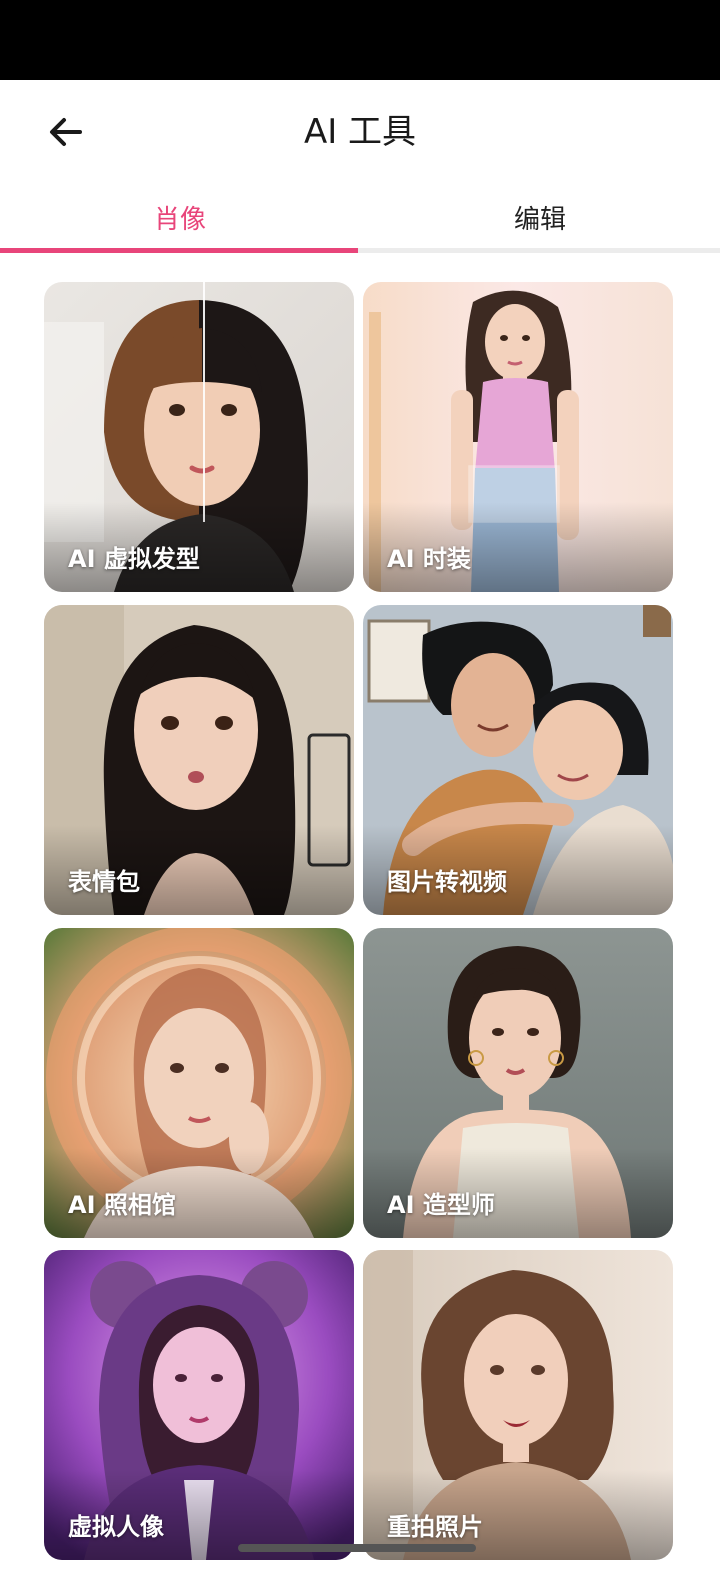  Describe the element at coordinates (122, 1205) in the screenshot. I see `tool-card-label: AI 照相馆` at that location.